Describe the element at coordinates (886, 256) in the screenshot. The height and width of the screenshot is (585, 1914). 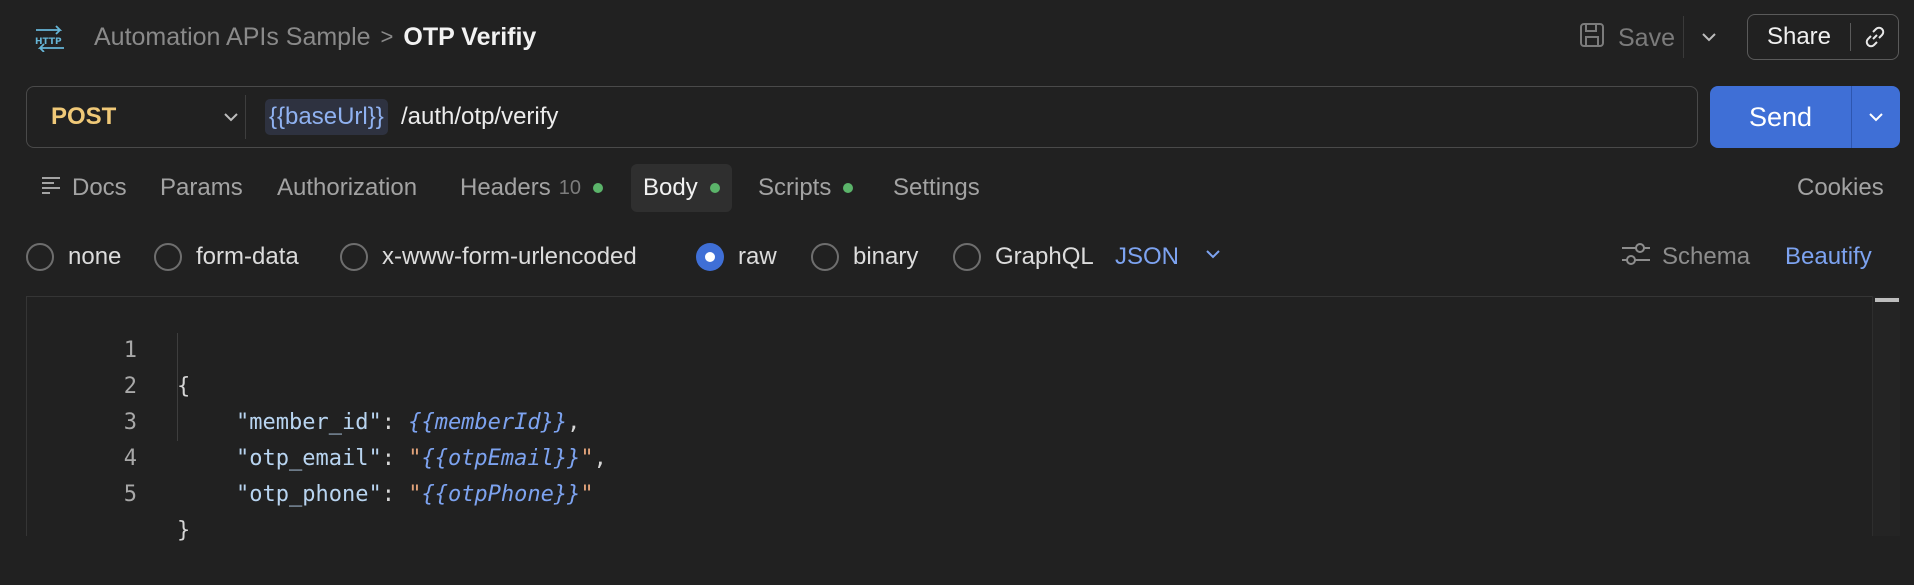
I see `radio-label: binary` at that location.